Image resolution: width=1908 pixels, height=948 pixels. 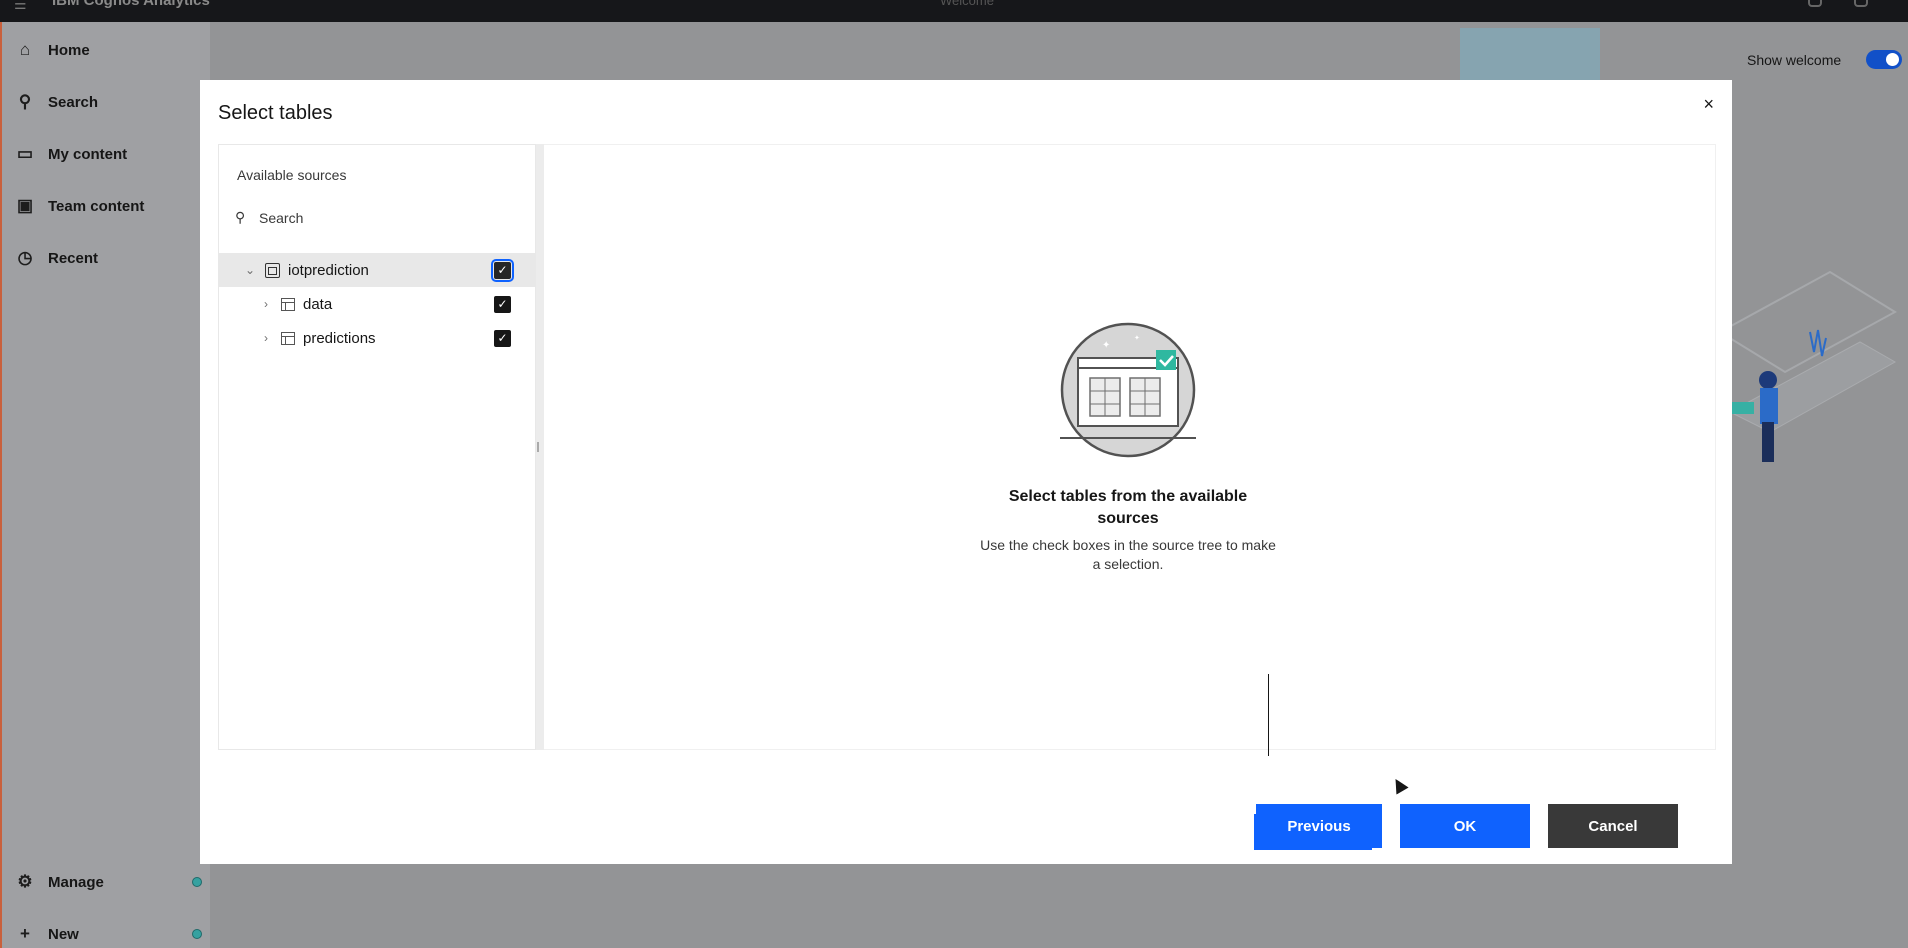 I want to click on sidebar-item-label: New, so click(x=63, y=934).